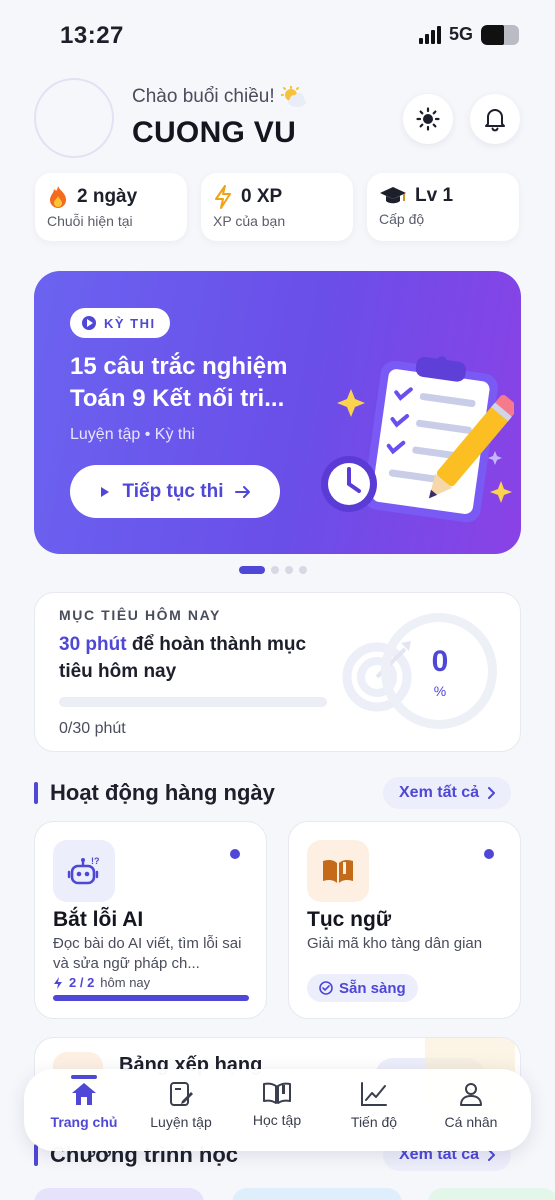 The width and height of the screenshot is (555, 1200). What do you see at coordinates (58, 197) in the screenshot?
I see `fire-icon` at bounding box center [58, 197].